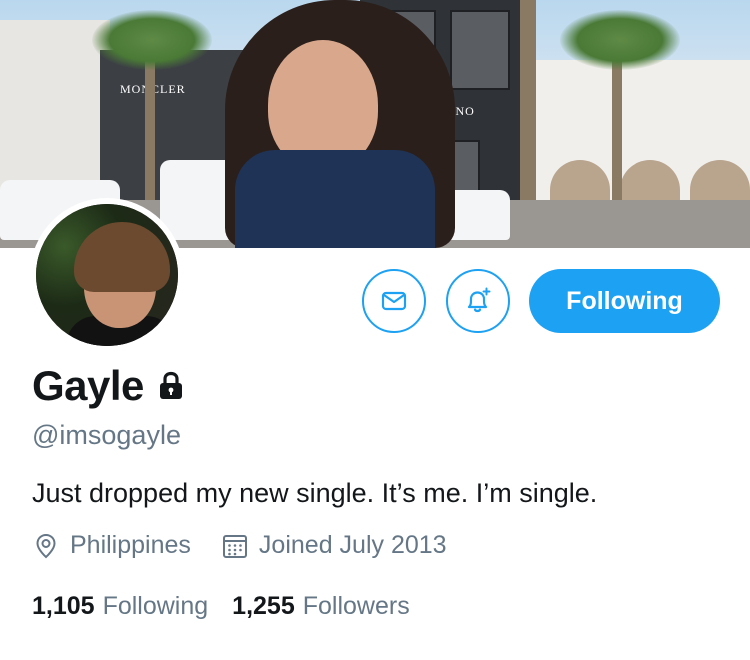 The image size is (750, 660). I want to click on lock-icon, so click(170, 385).